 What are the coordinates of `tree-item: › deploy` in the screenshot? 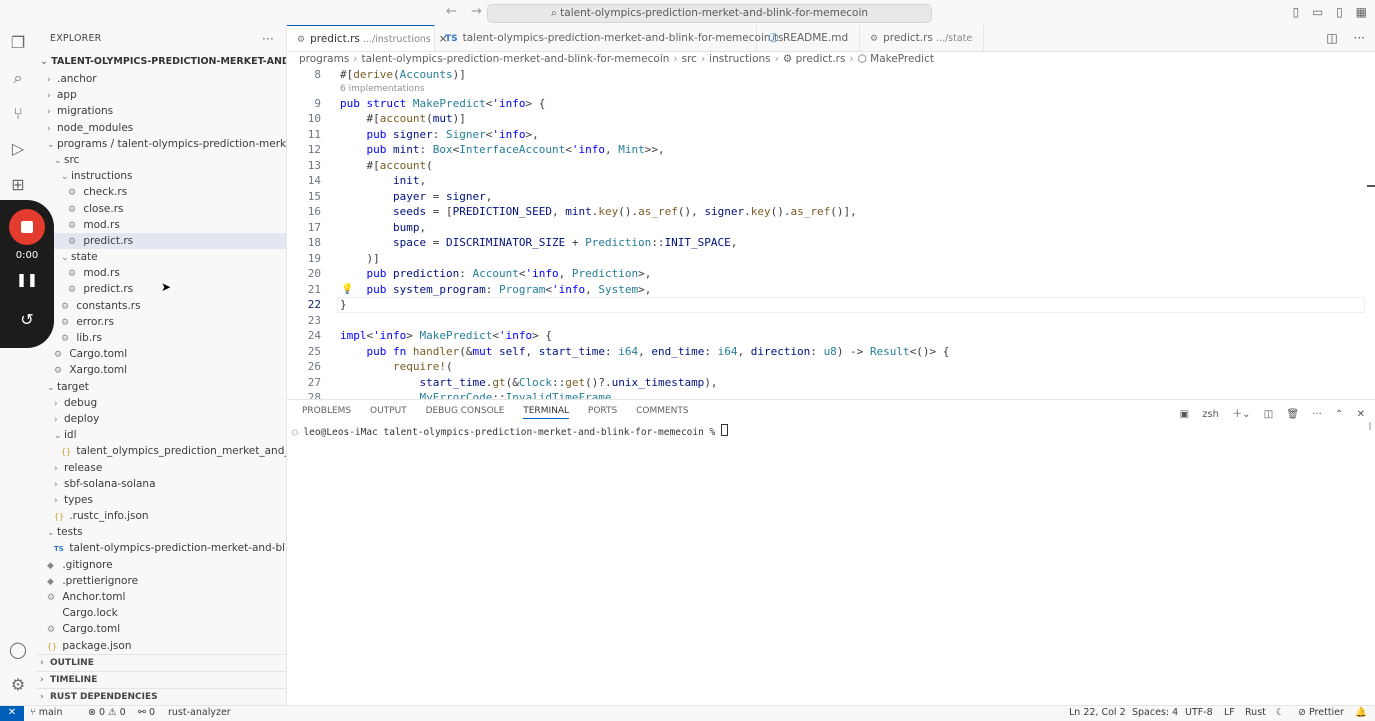 It's located at (161, 419).